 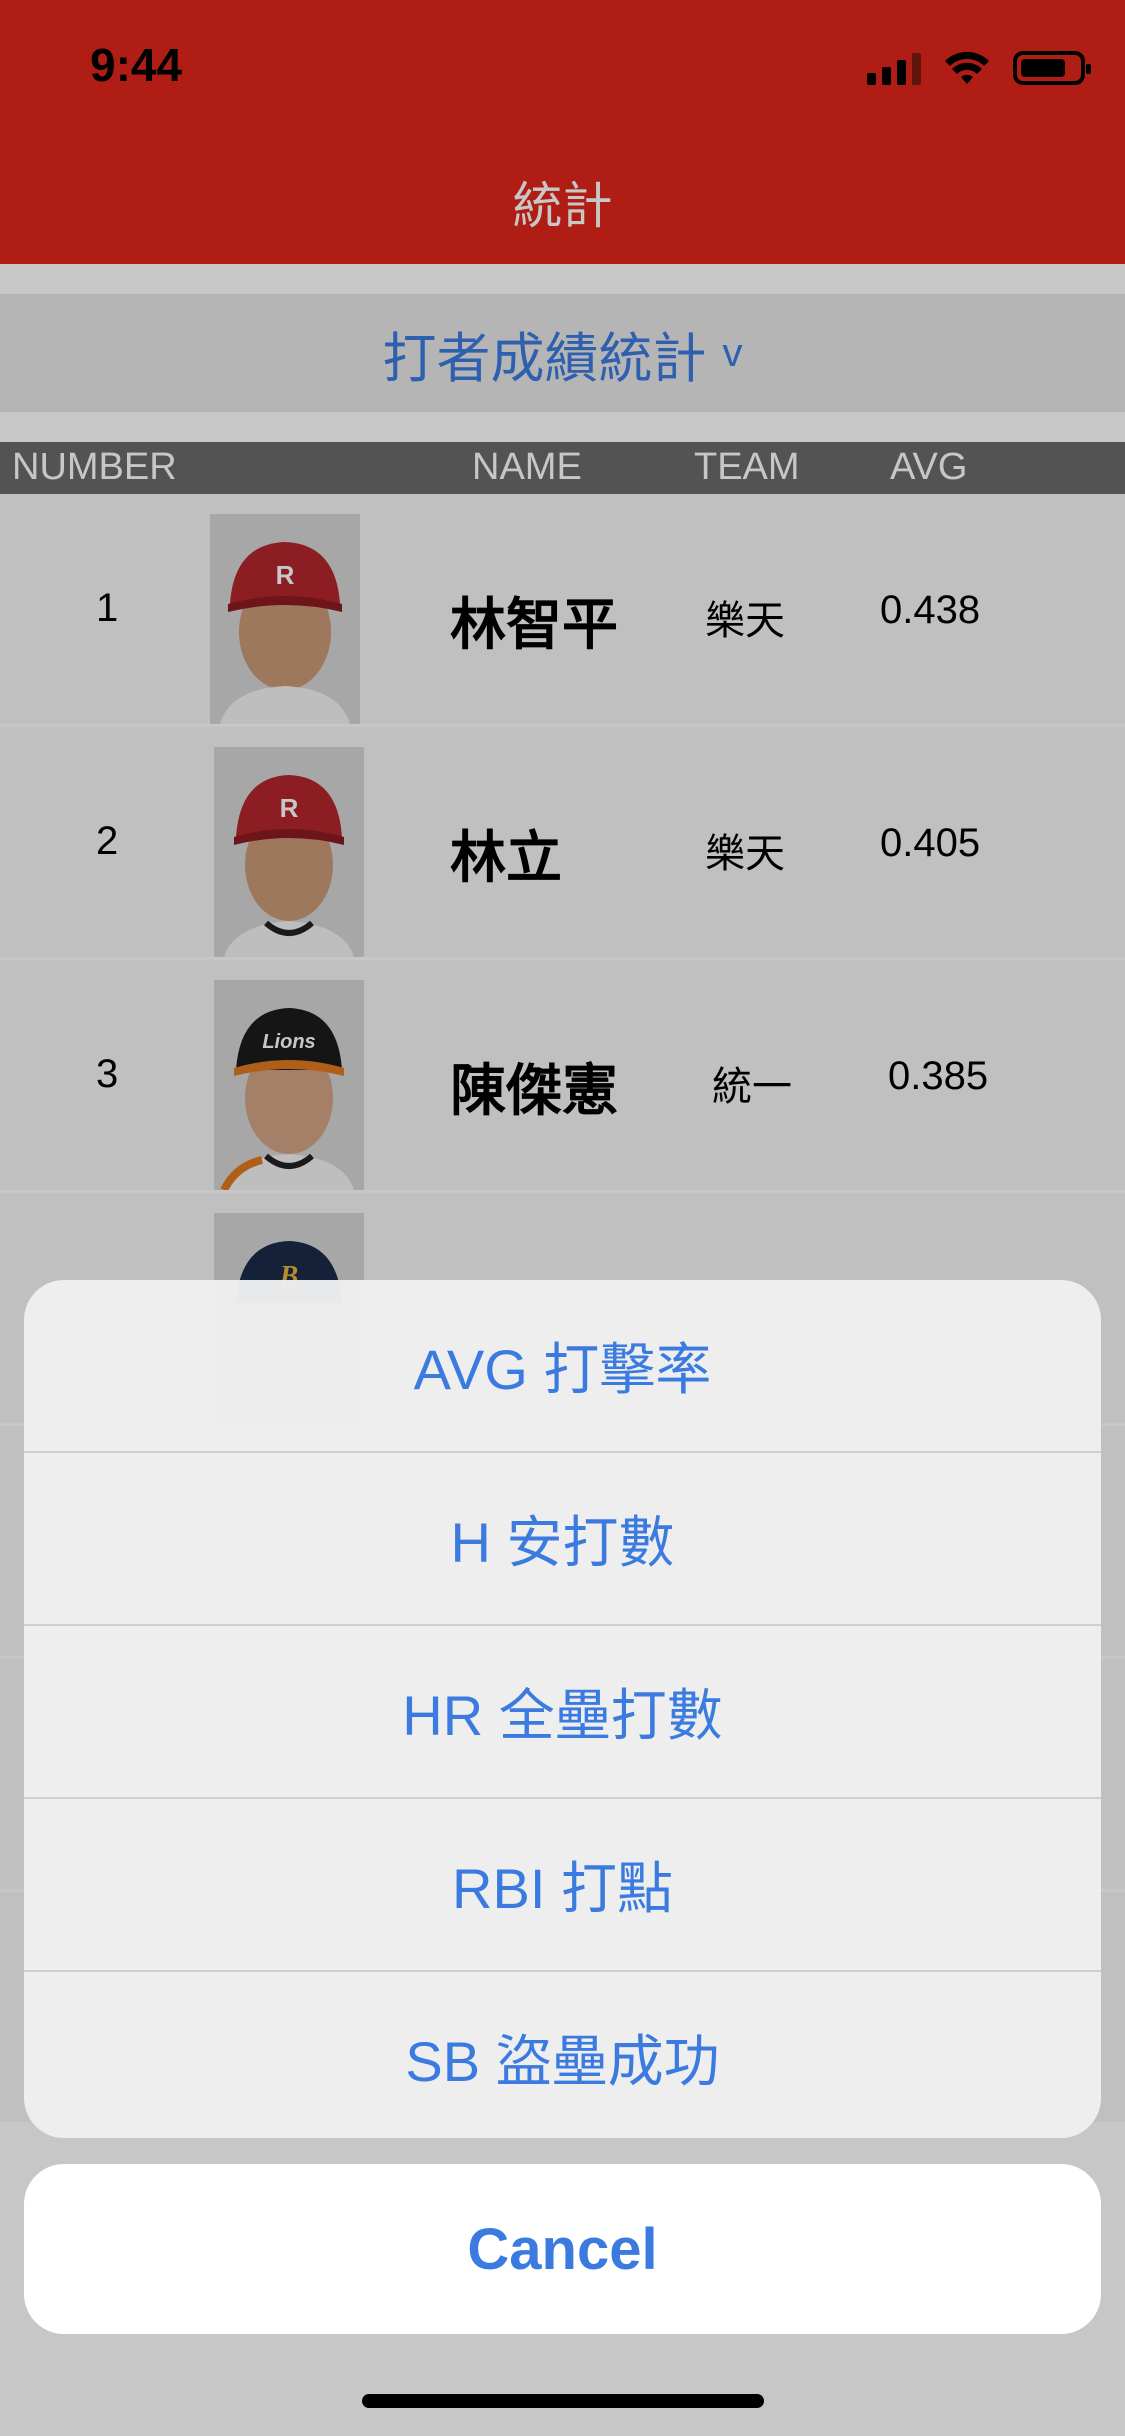 I want to click on home-indicator, so click(x=563, y=2401).